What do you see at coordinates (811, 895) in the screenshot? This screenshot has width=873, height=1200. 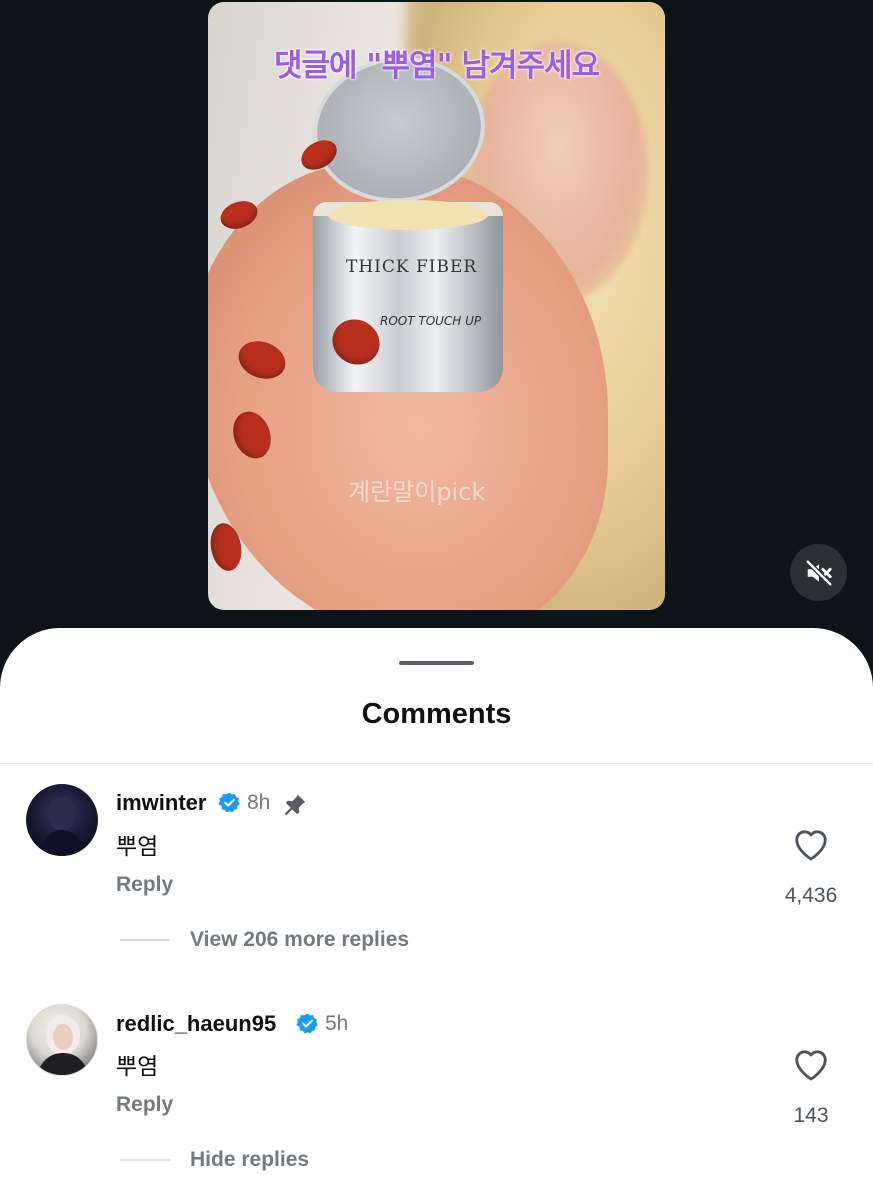 I see `like-count: 4,436` at bounding box center [811, 895].